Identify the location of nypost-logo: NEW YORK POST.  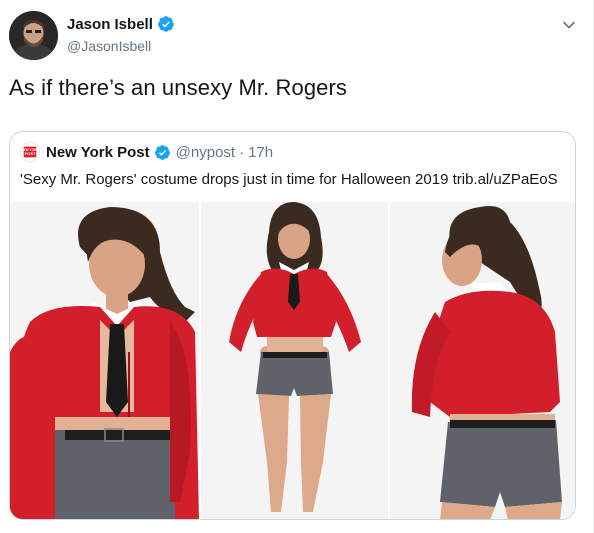
(30, 152).